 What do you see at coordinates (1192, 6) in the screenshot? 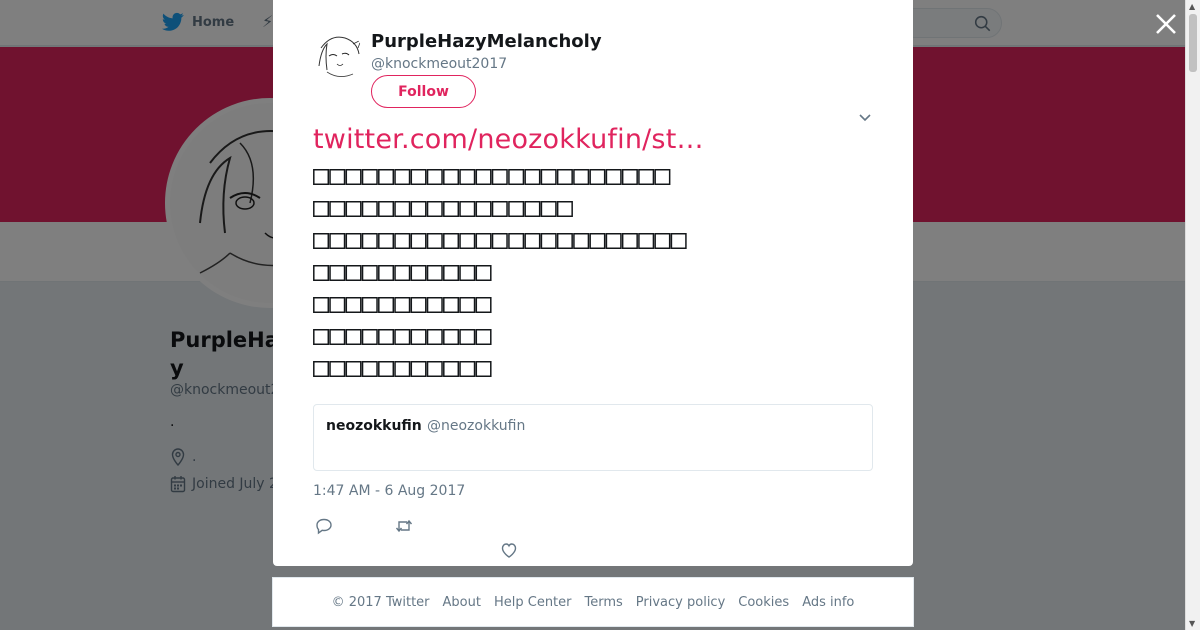
I see `scroll-up-arrow-icon: ▲` at bounding box center [1192, 6].